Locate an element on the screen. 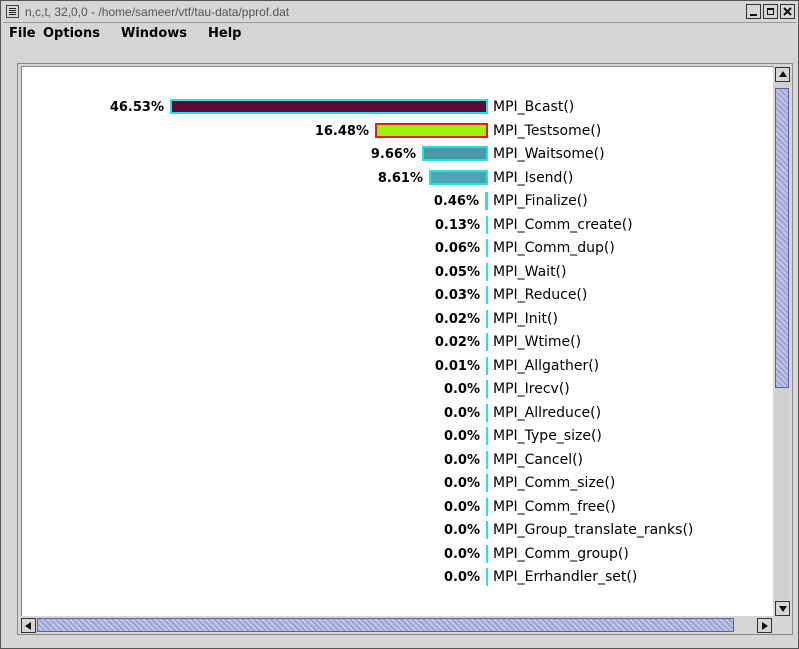 The width and height of the screenshot is (799, 649). function-name: MPI_Wtime() is located at coordinates (537, 342).